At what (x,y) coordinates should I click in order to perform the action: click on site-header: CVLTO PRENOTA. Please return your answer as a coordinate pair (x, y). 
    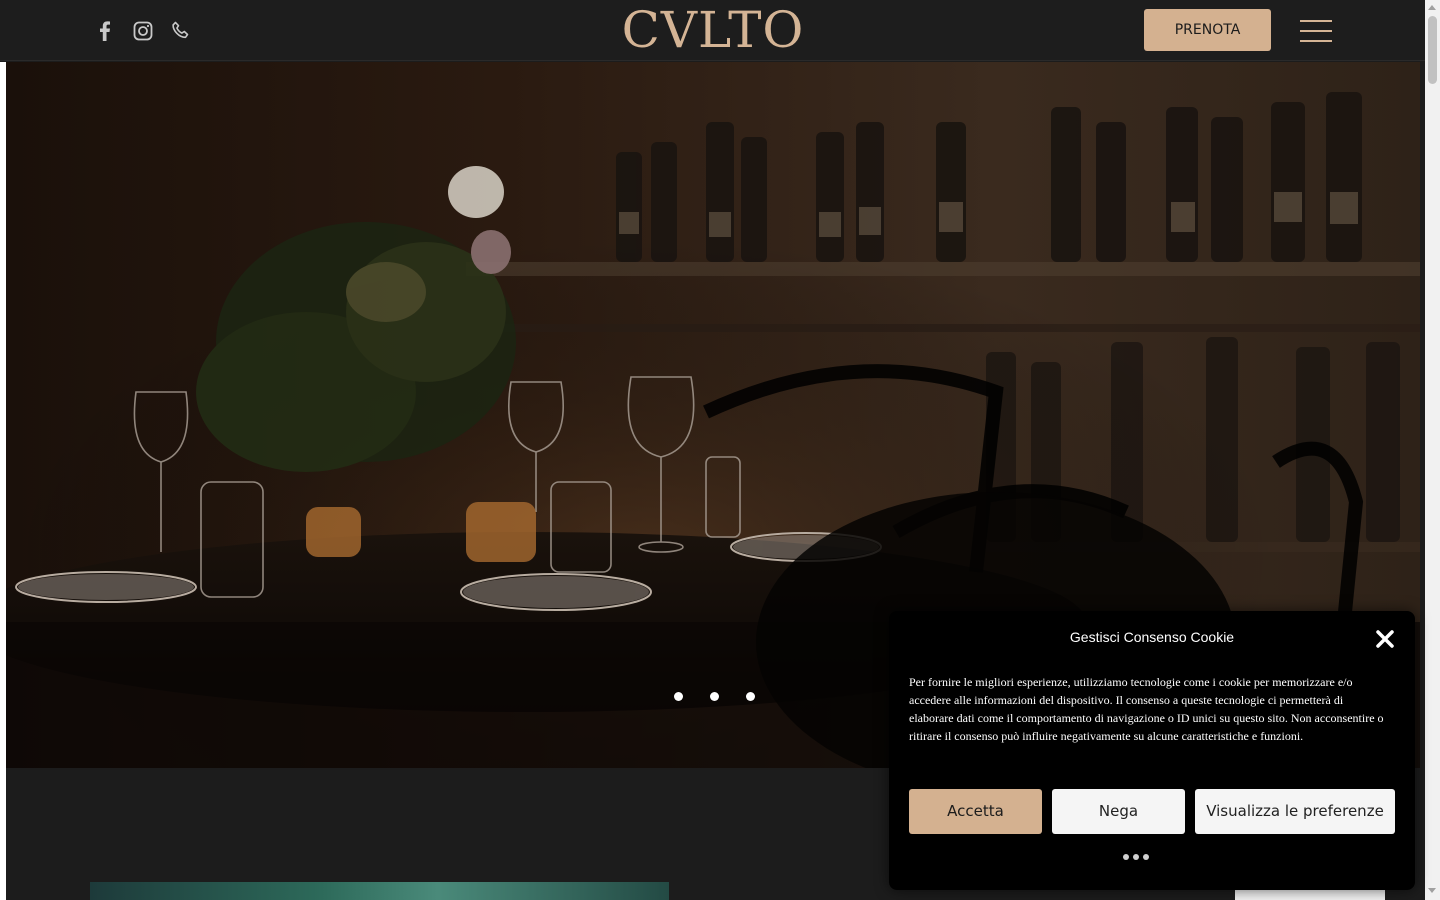
    Looking at the image, I should click on (712, 30).